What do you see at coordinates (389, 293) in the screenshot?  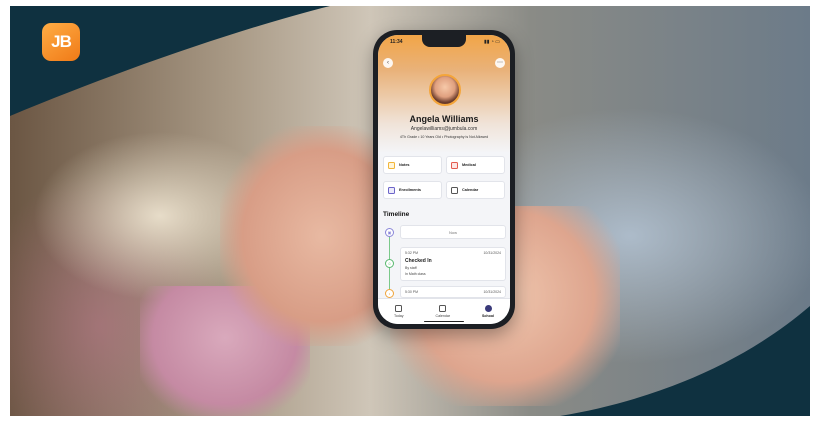 I see `clock-icon: •` at bounding box center [389, 293].